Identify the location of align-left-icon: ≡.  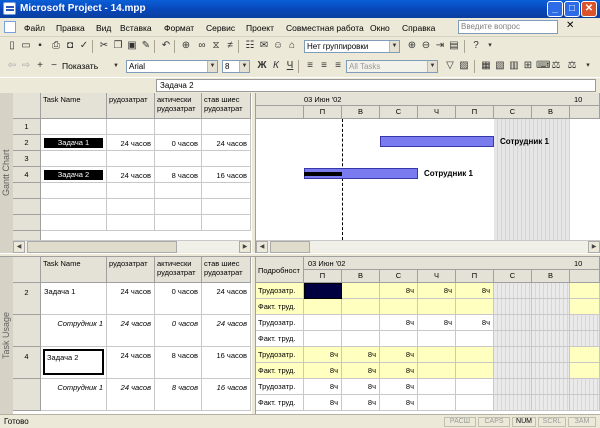
(310, 66).